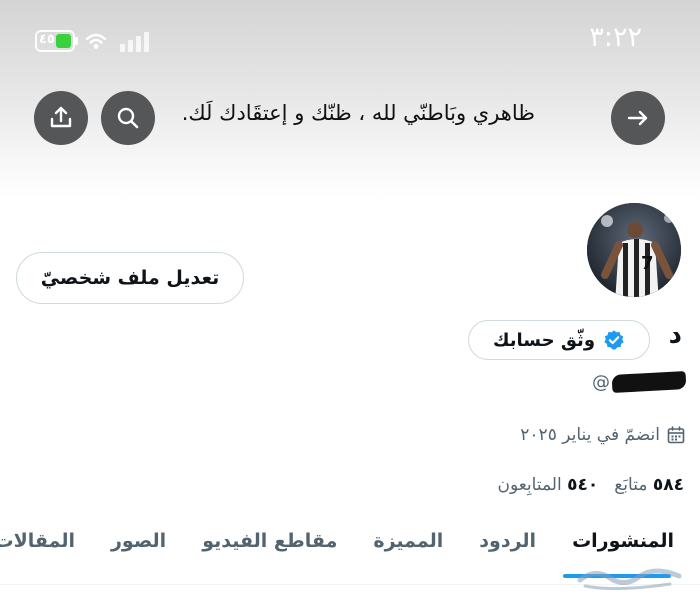 The height and width of the screenshot is (600, 700). I want to click on followers-link: ٥٤٠ المتابِعون, so click(547, 485).